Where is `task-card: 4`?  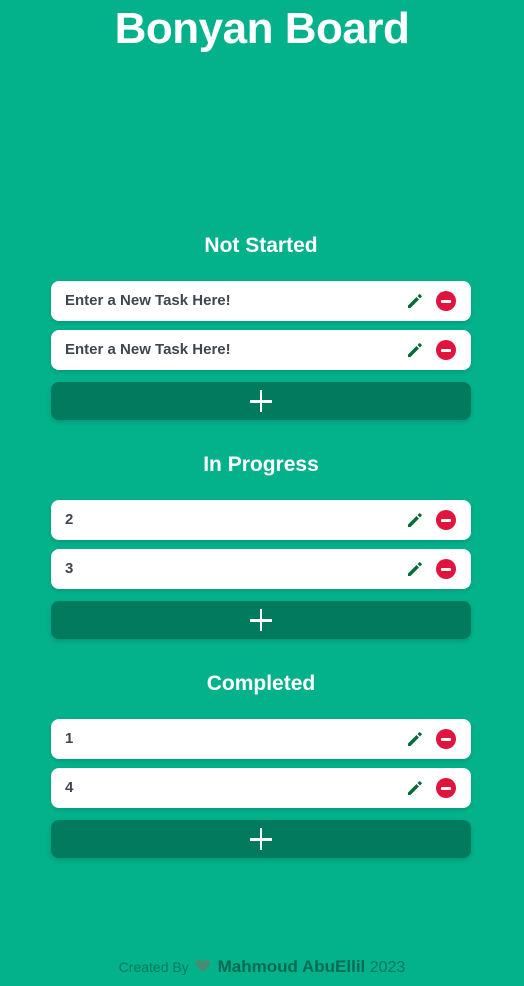
task-card: 4 is located at coordinates (261, 788).